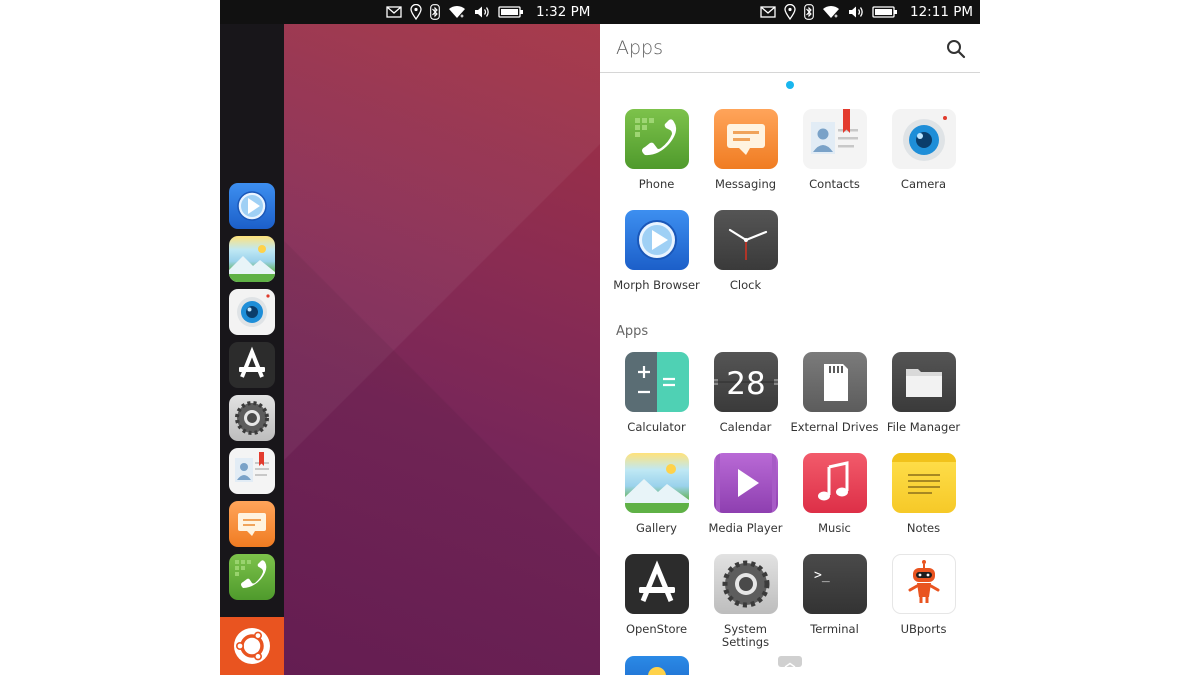 The image size is (1200, 675). What do you see at coordinates (745, 240) in the screenshot?
I see `clock-icon` at bounding box center [745, 240].